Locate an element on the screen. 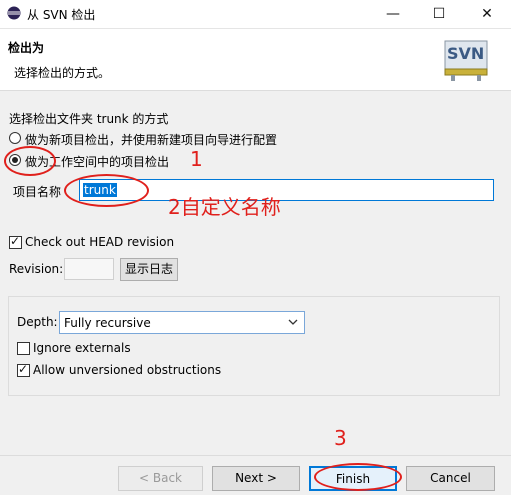 The width and height of the screenshot is (511, 495). chevron-down-icon is located at coordinates (293, 322).